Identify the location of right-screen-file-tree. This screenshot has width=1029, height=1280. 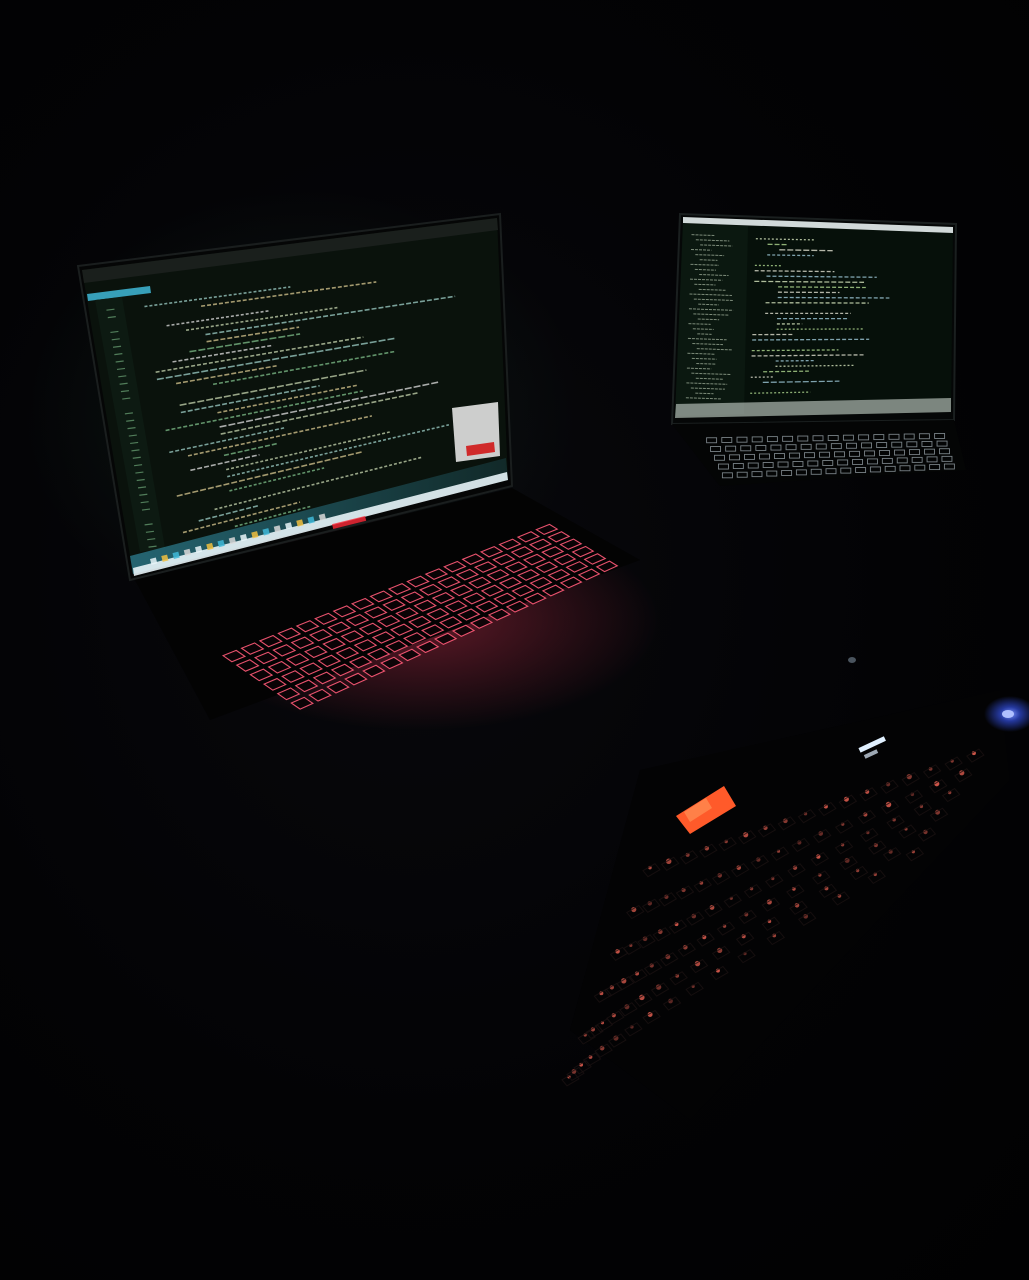
(711, 320).